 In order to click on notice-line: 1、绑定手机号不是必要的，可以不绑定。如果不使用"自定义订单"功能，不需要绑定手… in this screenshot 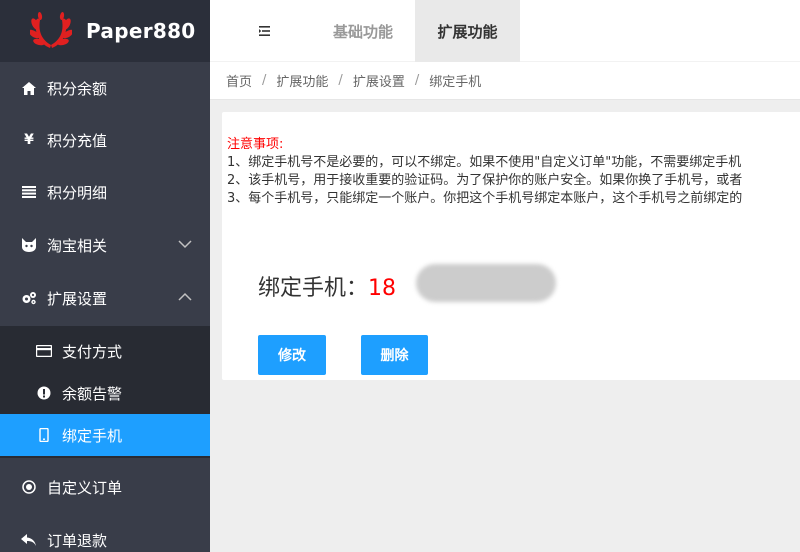, I will do `click(484, 162)`.